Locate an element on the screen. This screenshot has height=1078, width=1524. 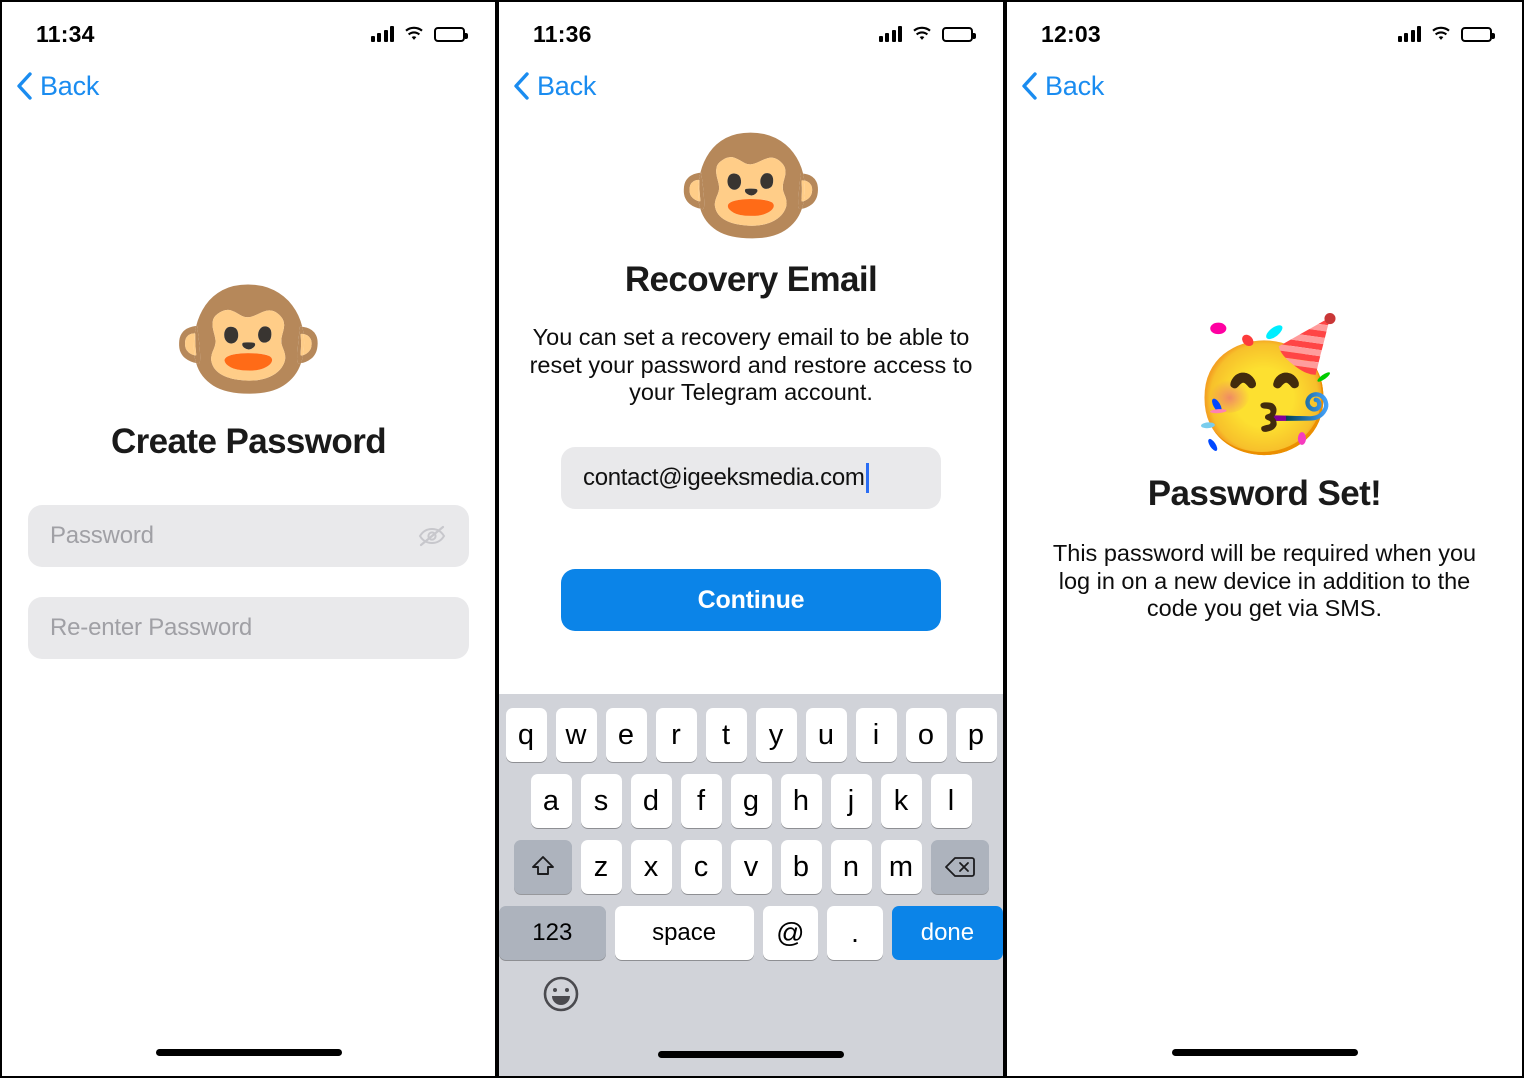
status-bar: 11:36 is located at coordinates (751, 30).